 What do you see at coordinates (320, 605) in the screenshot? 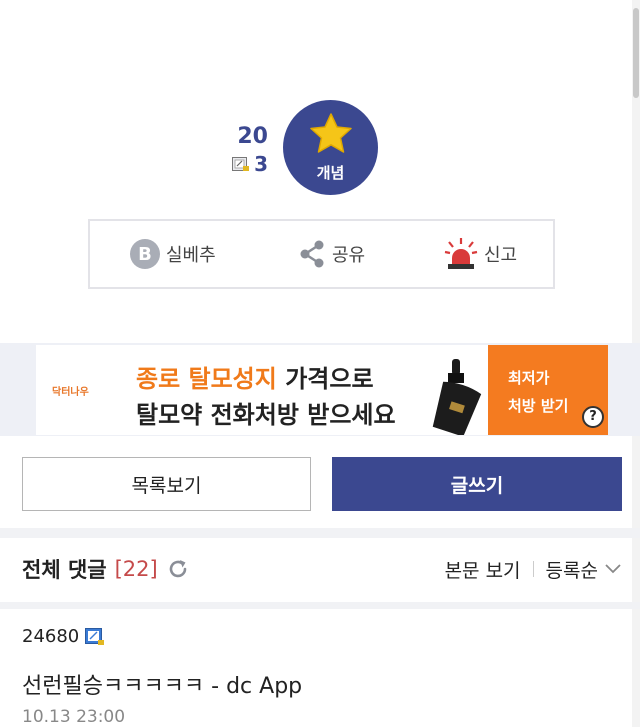
I see `comment-divider` at bounding box center [320, 605].